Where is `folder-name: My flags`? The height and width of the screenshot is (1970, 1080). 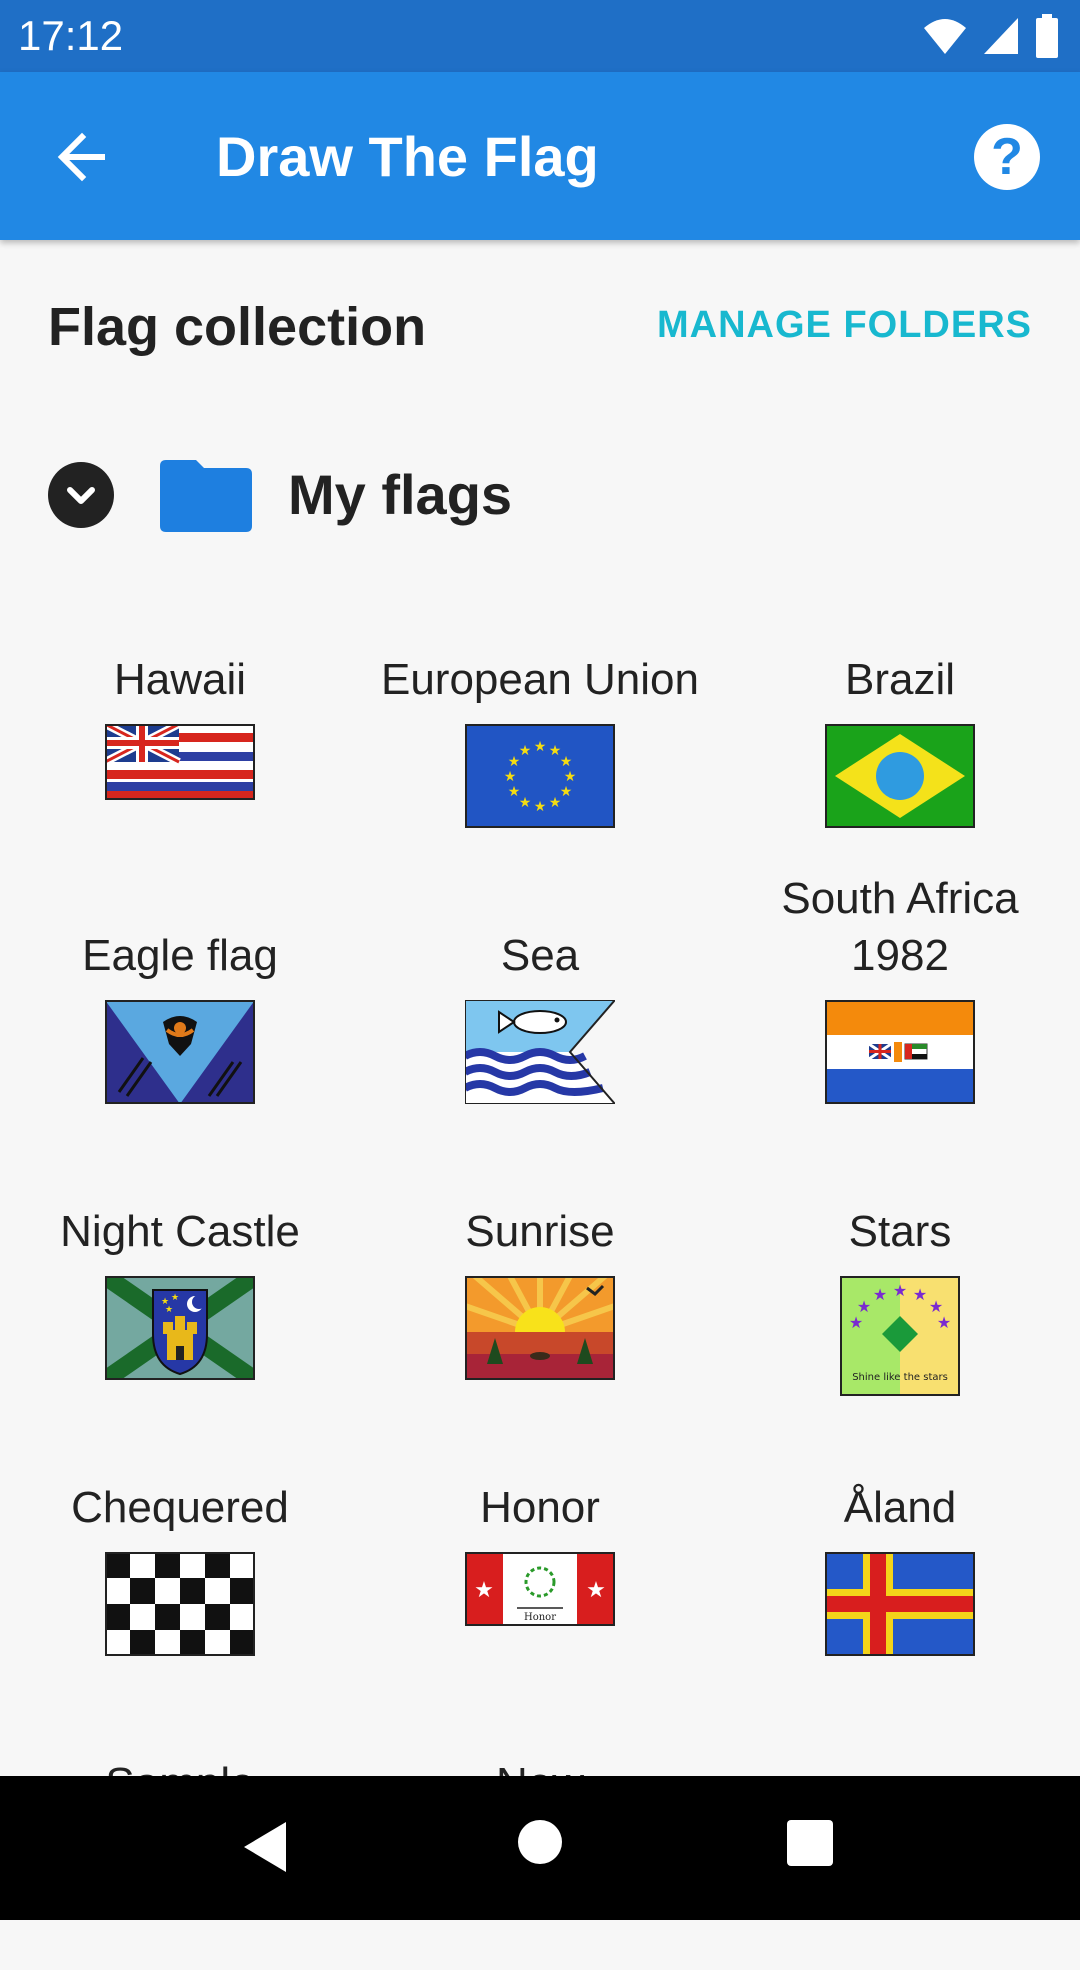
folder-name: My flags is located at coordinates (400, 494).